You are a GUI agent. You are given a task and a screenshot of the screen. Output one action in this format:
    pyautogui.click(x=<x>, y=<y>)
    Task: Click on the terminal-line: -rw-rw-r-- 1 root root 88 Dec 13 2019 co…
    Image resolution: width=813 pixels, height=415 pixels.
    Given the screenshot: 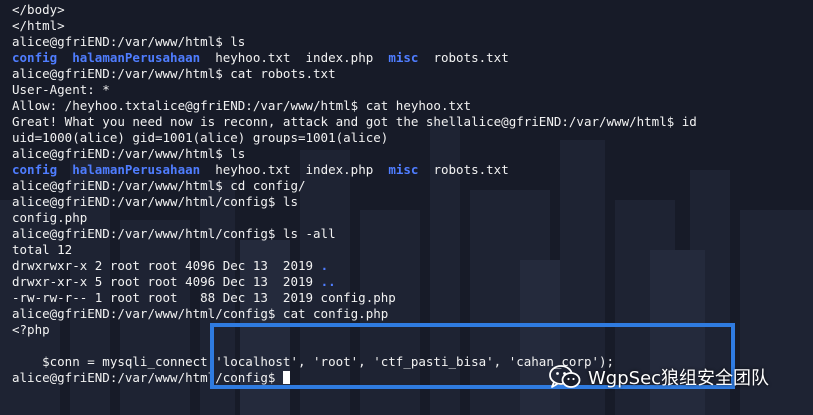 What is the action you would take?
    pyautogui.click(x=412, y=298)
    